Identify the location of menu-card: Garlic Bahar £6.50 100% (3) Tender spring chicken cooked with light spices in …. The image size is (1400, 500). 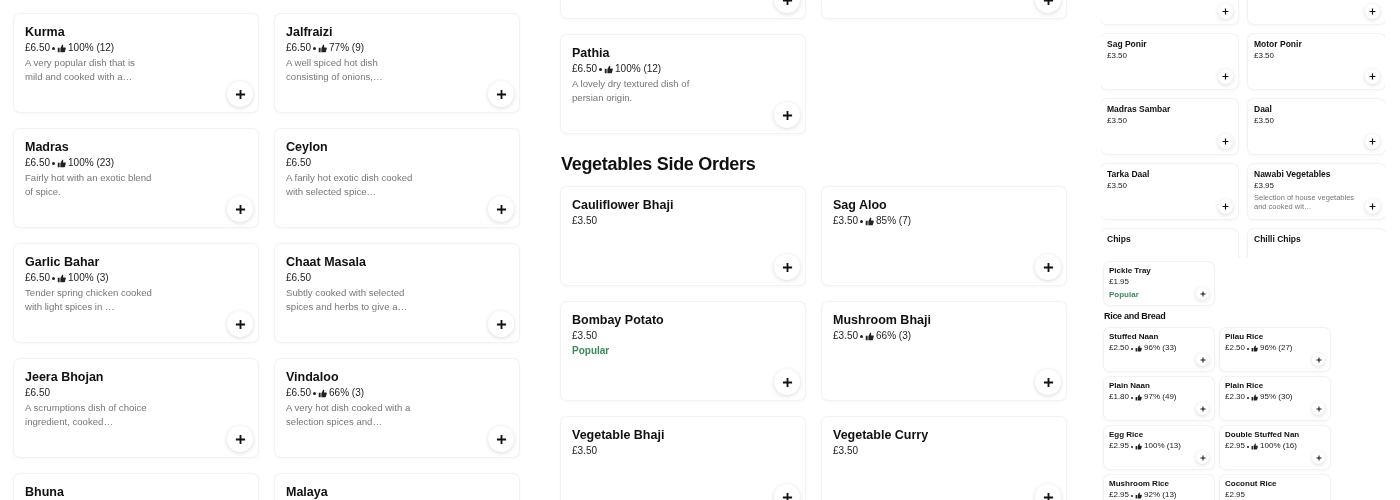
(136, 293).